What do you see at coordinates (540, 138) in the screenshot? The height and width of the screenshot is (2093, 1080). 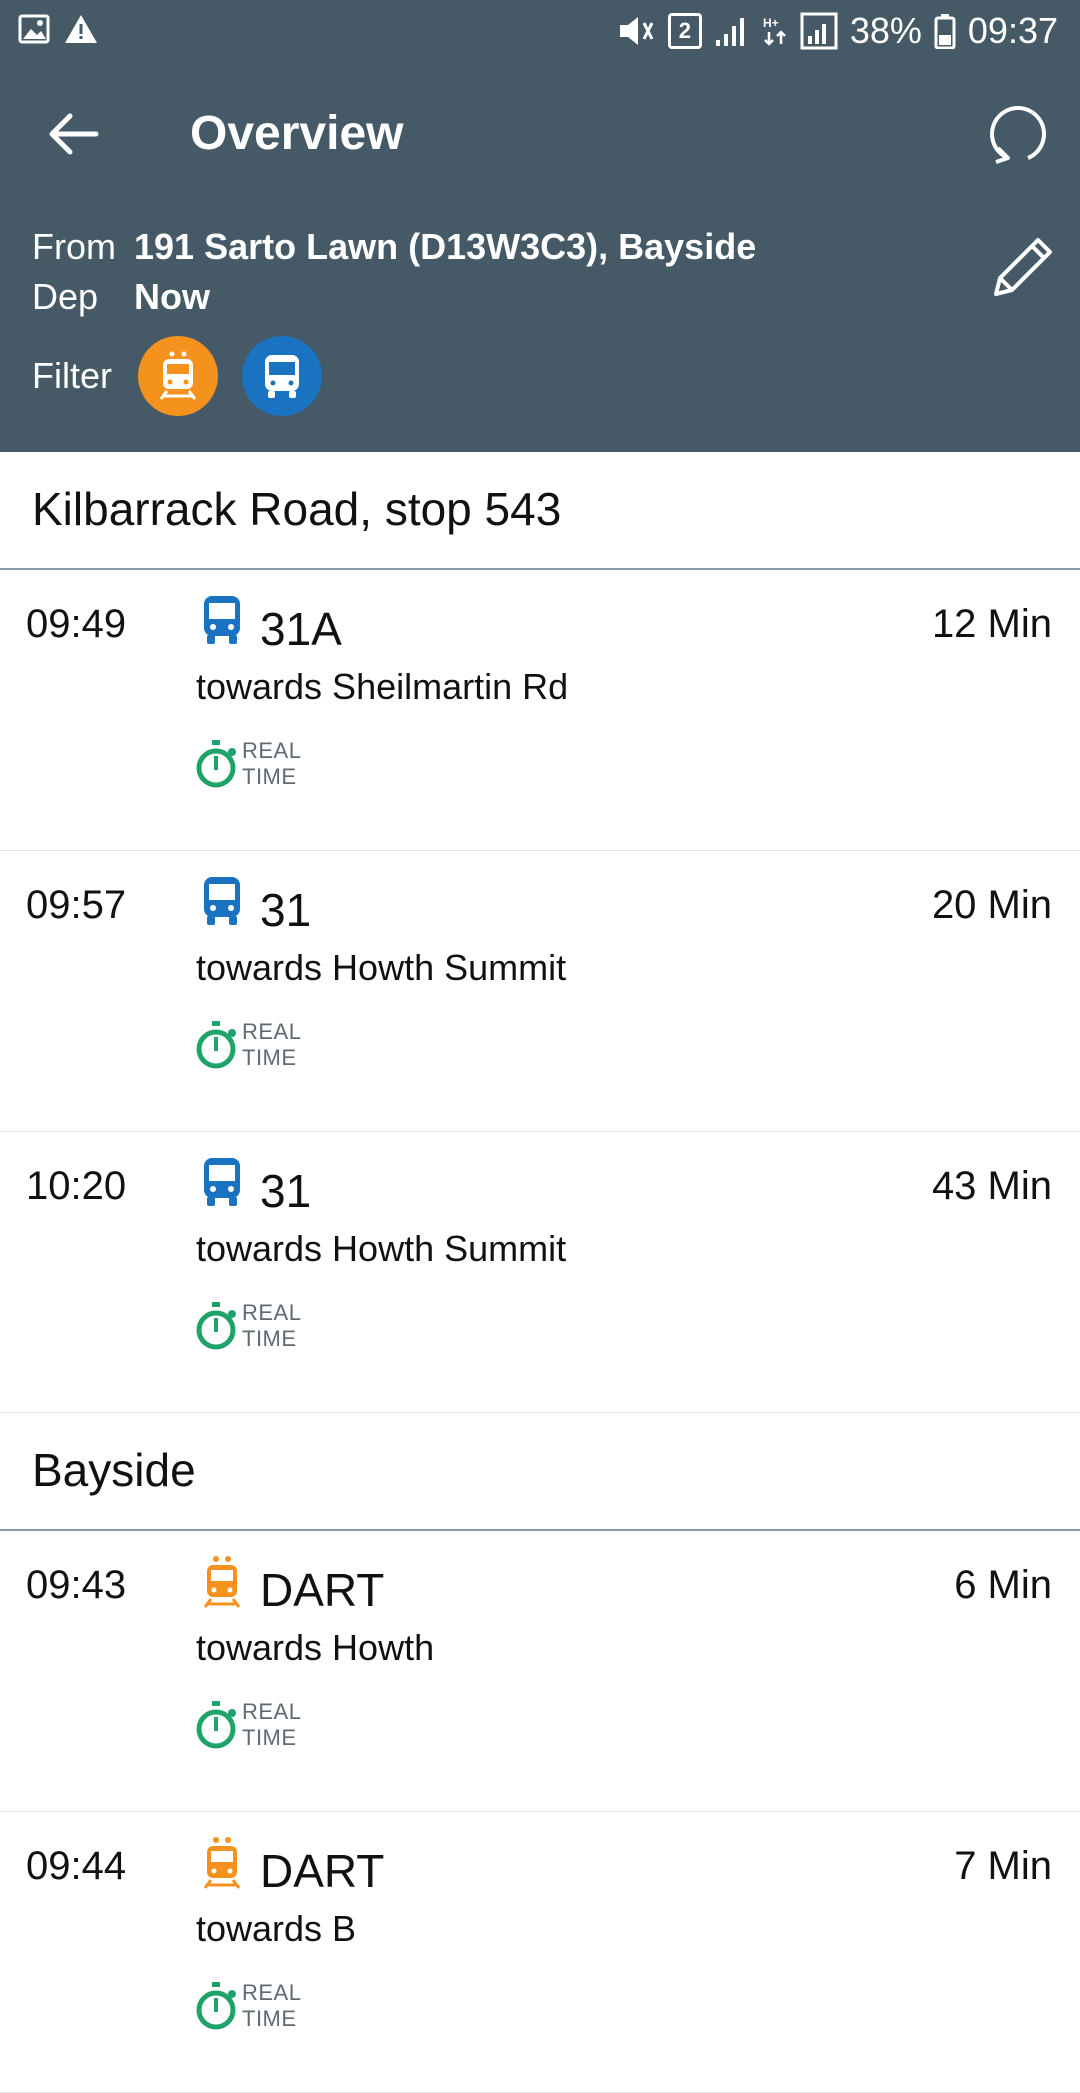 I see `toolbar: Overview` at bounding box center [540, 138].